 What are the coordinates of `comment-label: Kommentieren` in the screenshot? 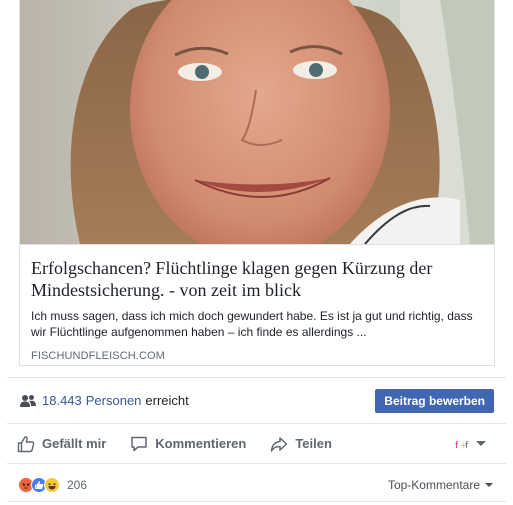 It's located at (201, 443).